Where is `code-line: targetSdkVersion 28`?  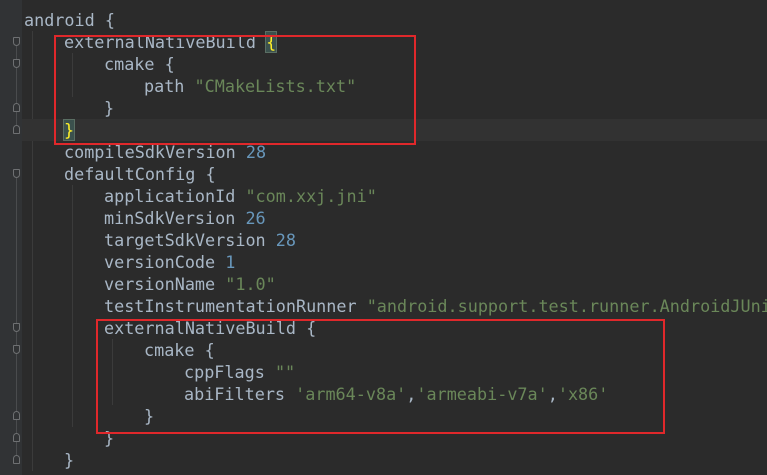 code-line: targetSdkVersion 28 is located at coordinates (160, 240).